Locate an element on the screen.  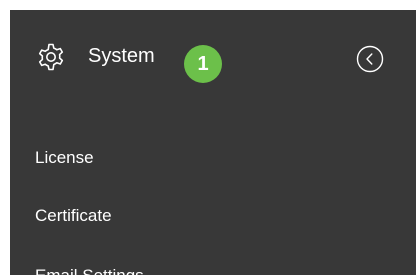
sidebar-item-license: License is located at coordinates (64, 158).